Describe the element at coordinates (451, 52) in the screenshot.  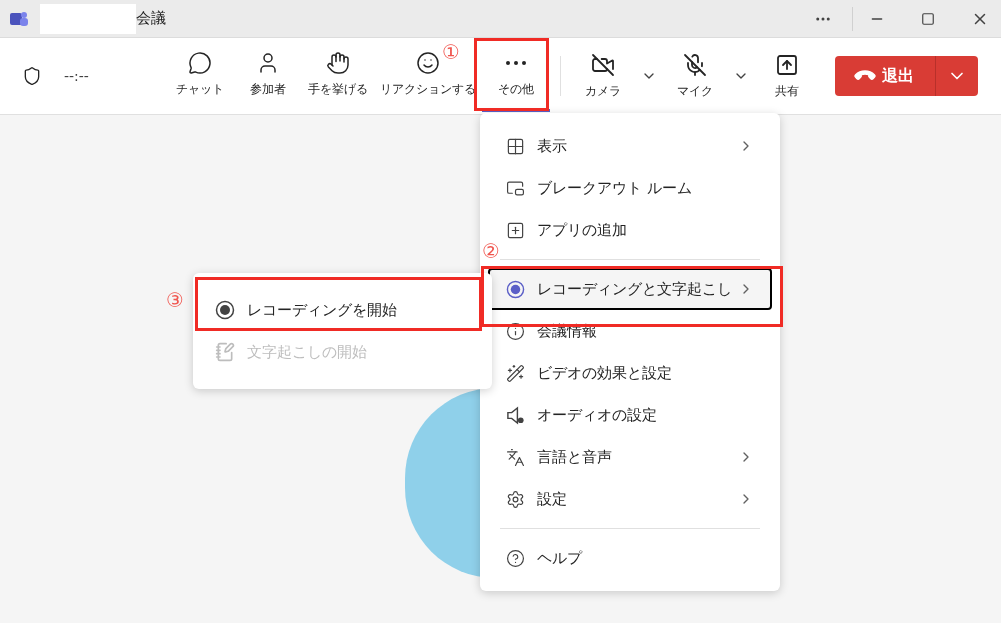
I see `step-number: ①` at that location.